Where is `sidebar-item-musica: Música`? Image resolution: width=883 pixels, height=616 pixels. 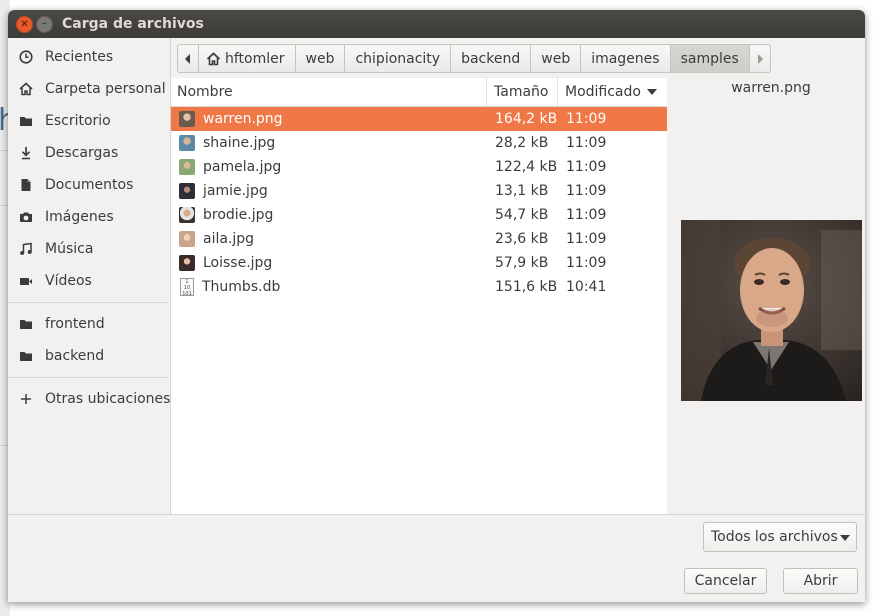
sidebar-item-musica: Música is located at coordinates (89, 249).